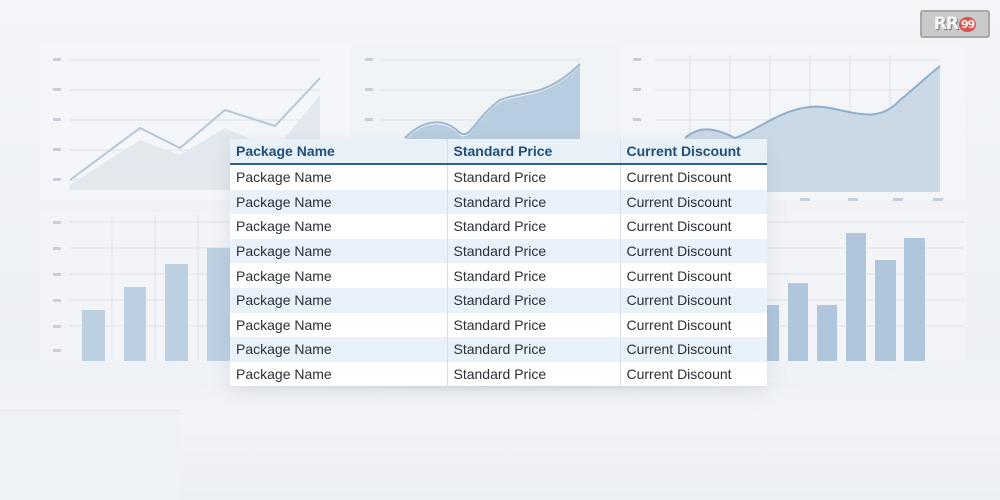  What do you see at coordinates (338, 152) in the screenshot?
I see `column-header-package-name: Package Name` at bounding box center [338, 152].